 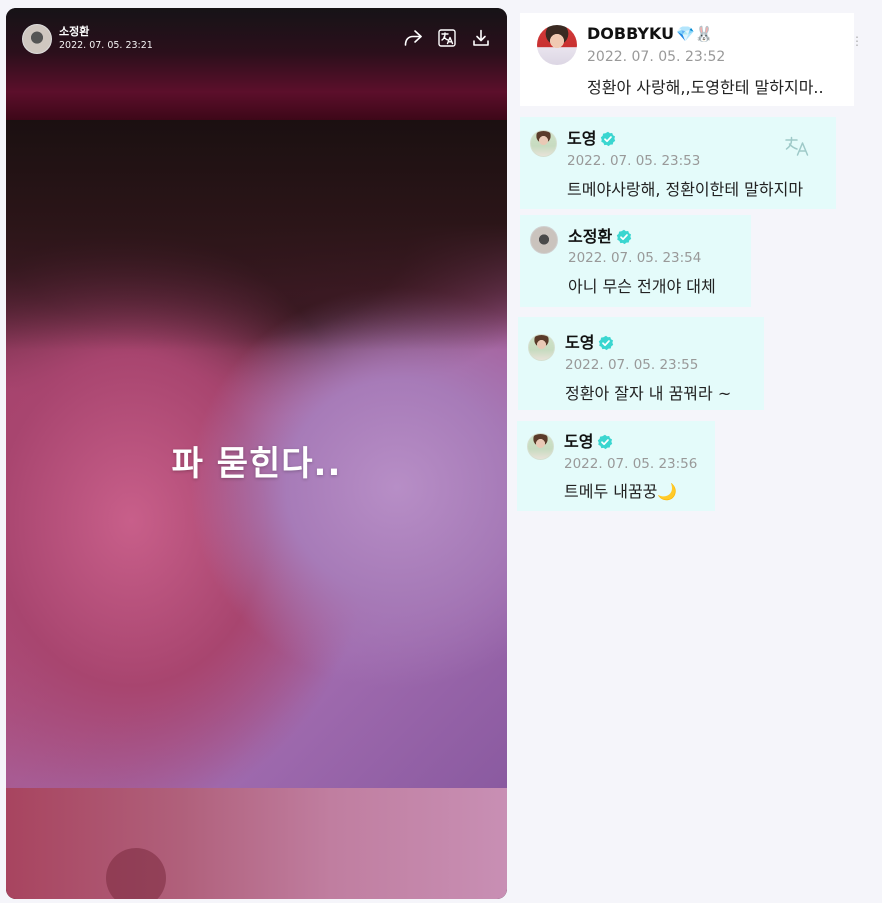 I want to click on download-button, so click(x=481, y=38).